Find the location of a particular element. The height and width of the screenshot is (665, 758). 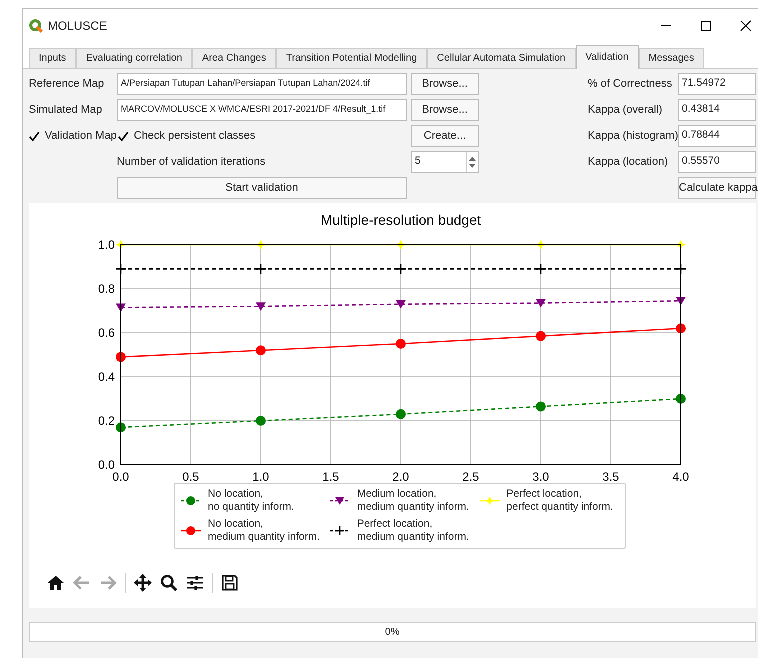

field-label: Number of validation iterations is located at coordinates (192, 162).